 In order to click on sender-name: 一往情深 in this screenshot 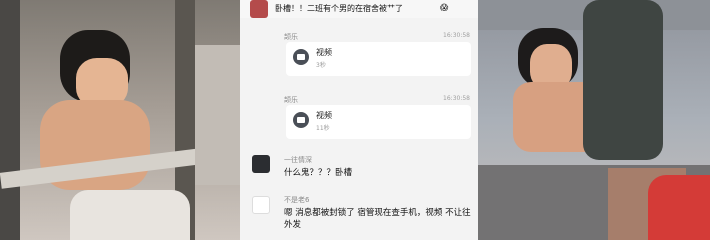, I will do `click(298, 160)`.